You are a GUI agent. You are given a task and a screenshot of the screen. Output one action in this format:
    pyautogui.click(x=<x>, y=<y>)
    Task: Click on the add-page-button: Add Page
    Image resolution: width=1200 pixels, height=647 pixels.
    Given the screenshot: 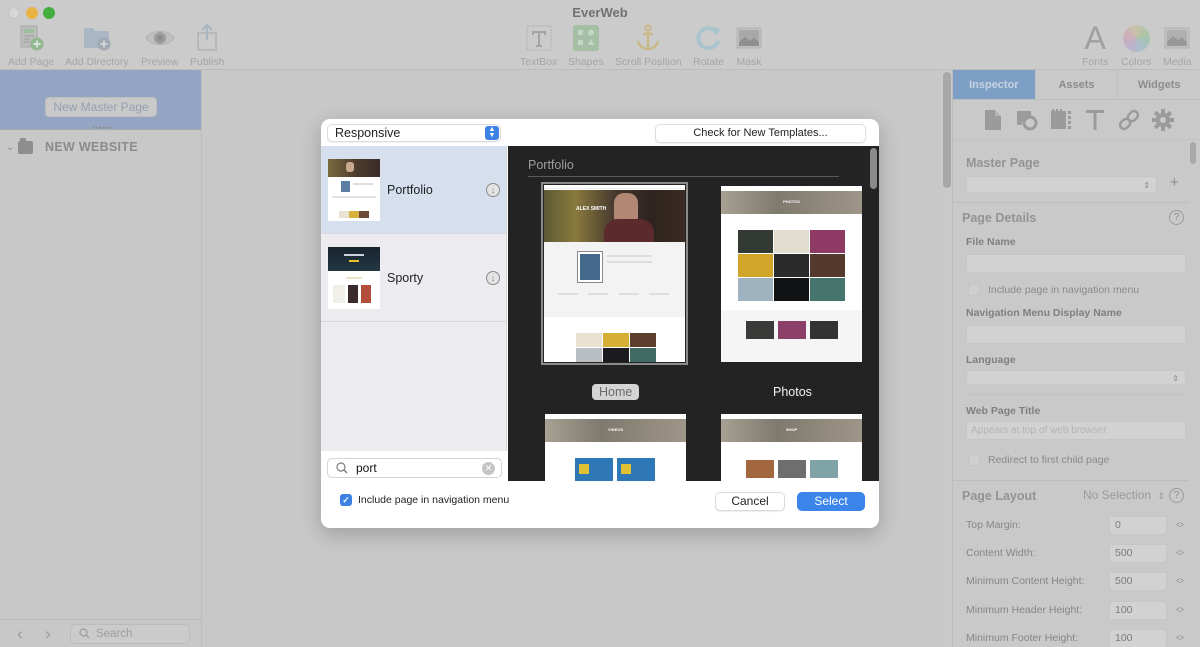 What is the action you would take?
    pyautogui.click(x=31, y=45)
    